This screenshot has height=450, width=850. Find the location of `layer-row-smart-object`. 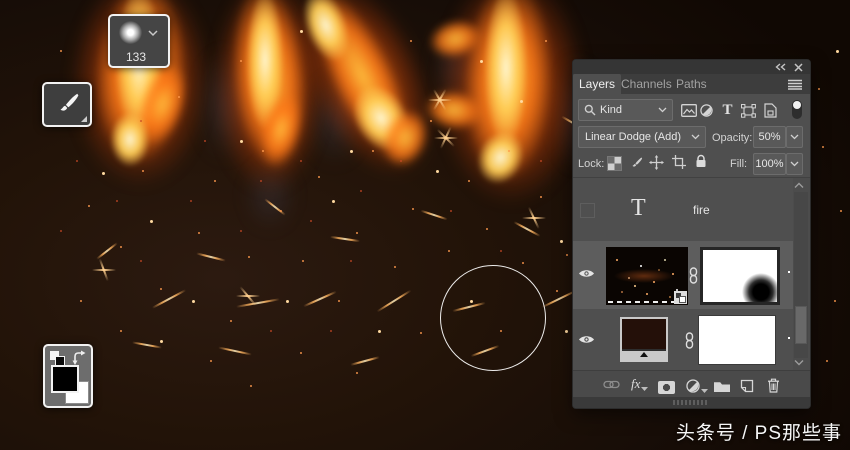

layer-row-smart-object is located at coordinates (683, 275).